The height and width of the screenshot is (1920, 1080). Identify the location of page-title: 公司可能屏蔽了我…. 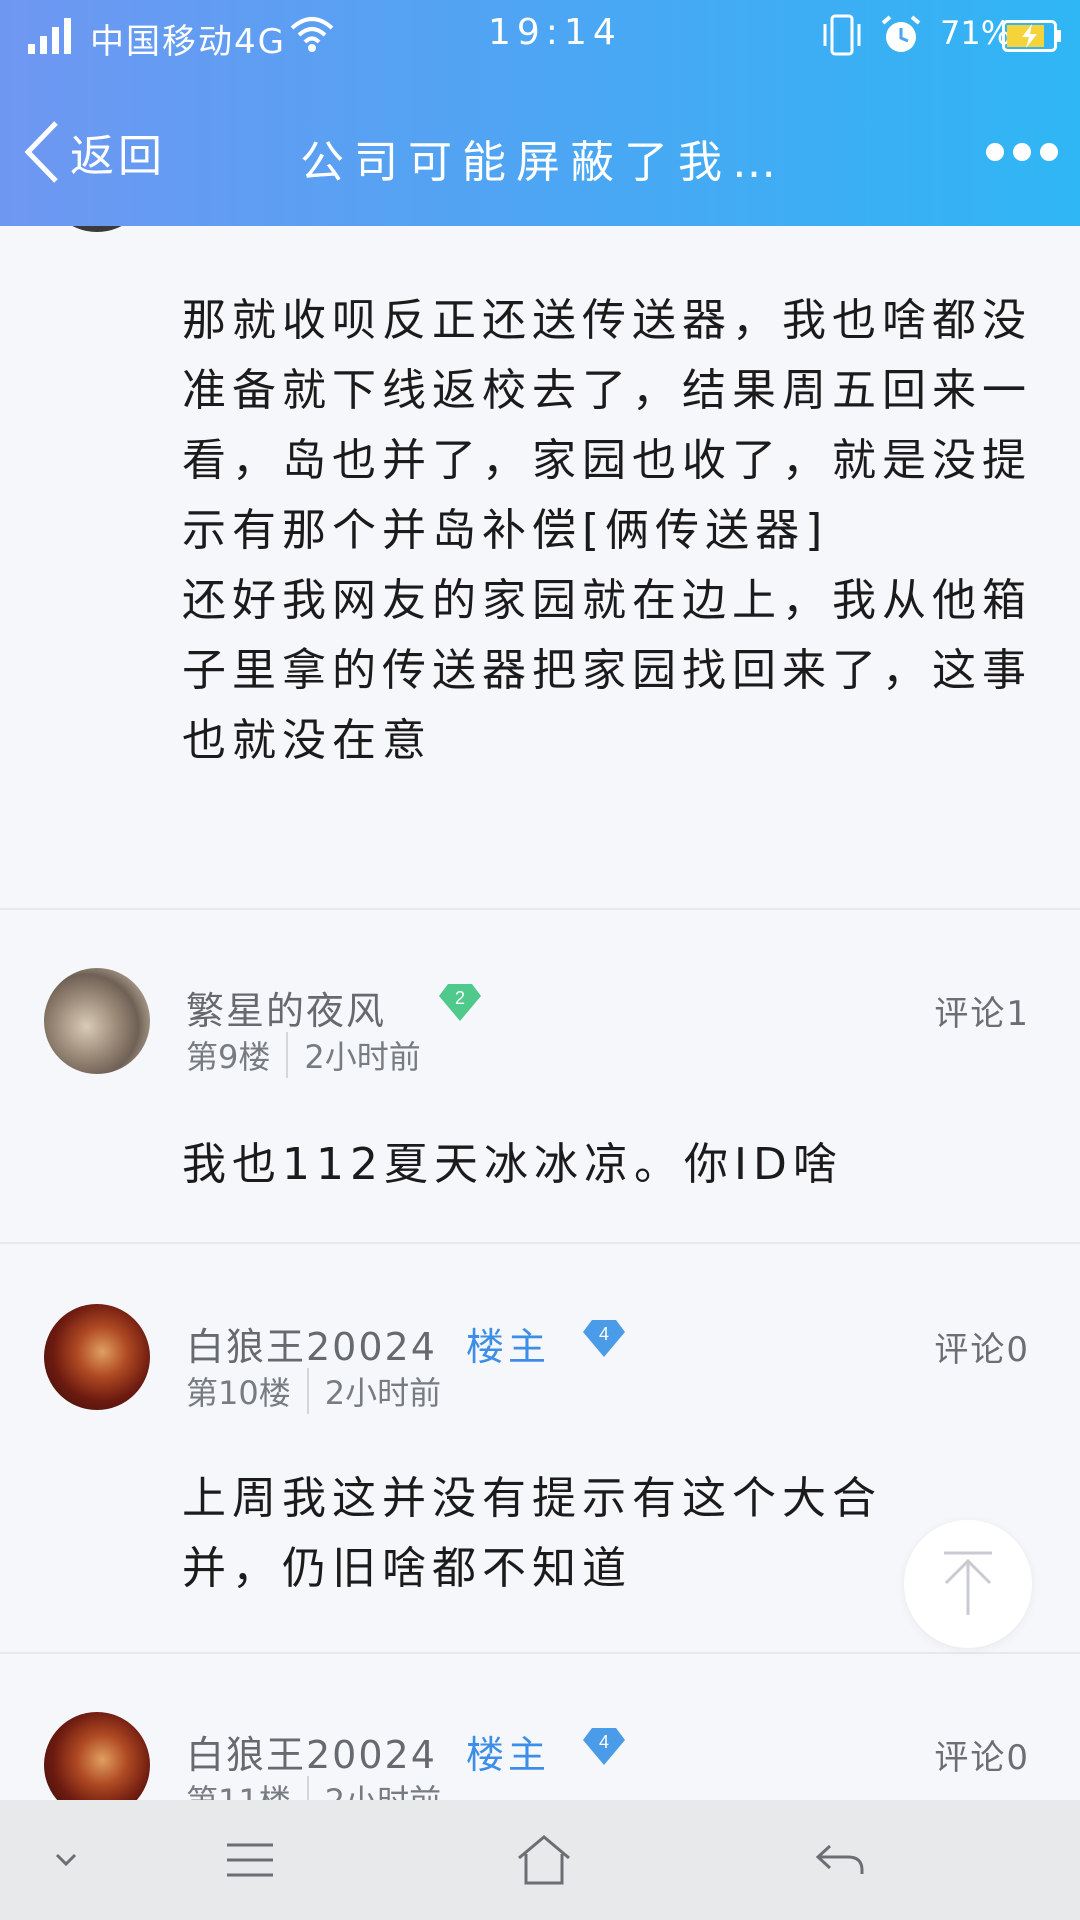
(540, 162).